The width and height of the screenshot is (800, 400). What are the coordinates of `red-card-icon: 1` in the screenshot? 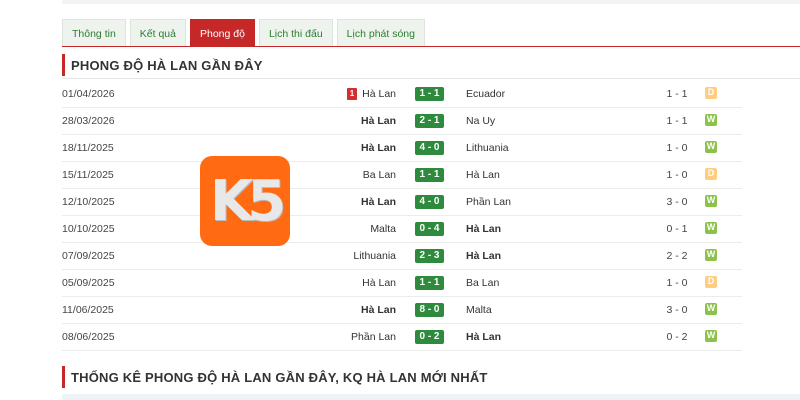 It's located at (352, 94).